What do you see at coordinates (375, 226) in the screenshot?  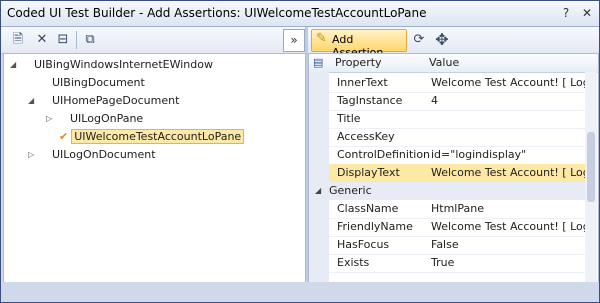 I see `property-name: FriendlyName` at bounding box center [375, 226].